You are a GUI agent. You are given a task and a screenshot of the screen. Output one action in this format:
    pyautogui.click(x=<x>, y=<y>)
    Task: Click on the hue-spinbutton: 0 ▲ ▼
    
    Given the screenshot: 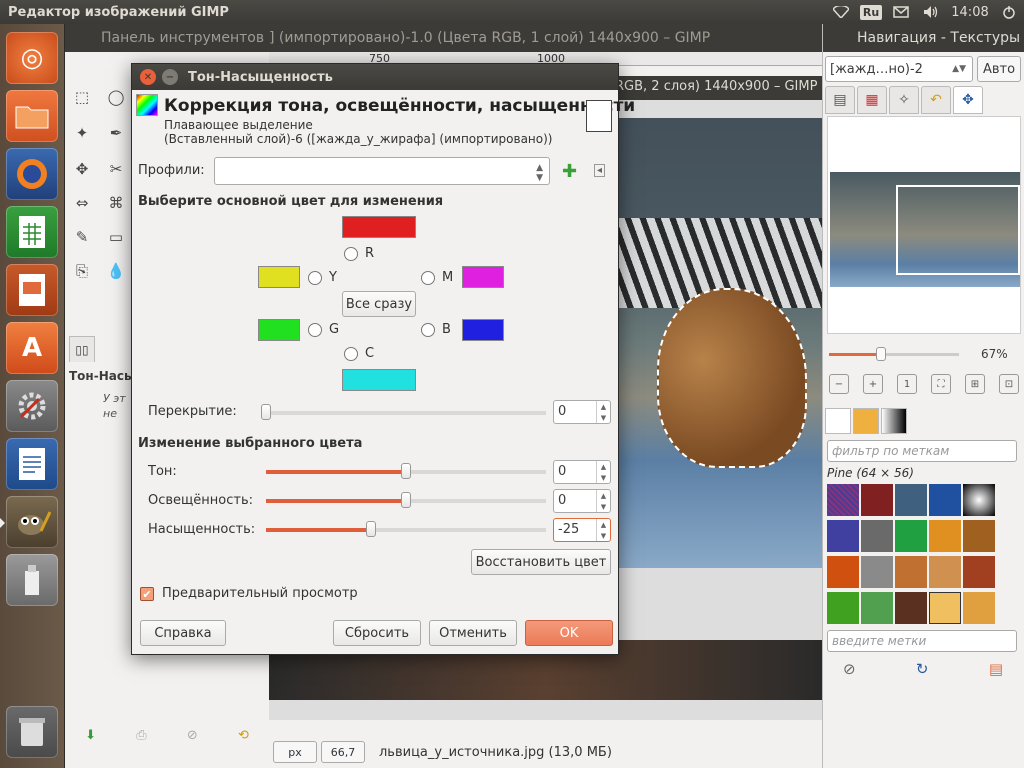 What is the action you would take?
    pyautogui.click(x=582, y=472)
    